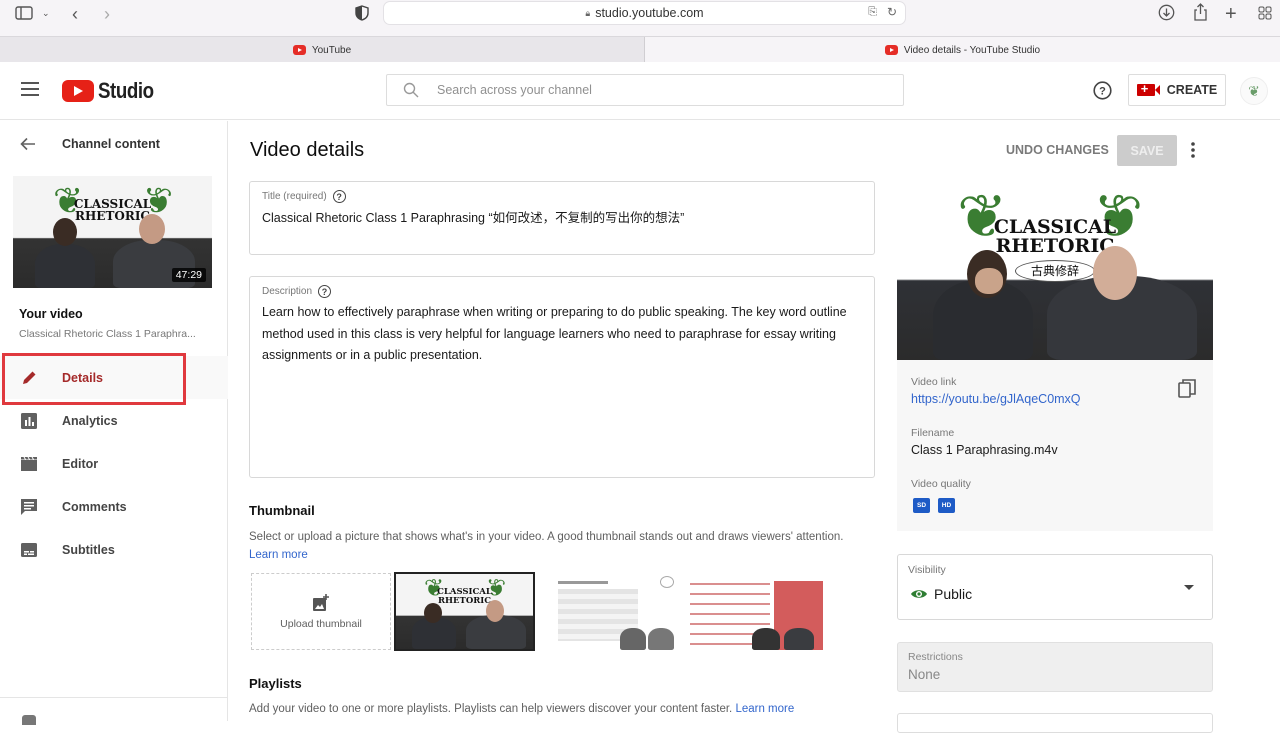 This screenshot has width=1280, height=733. What do you see at coordinates (1187, 391) in the screenshot?
I see `copy-icon` at bounding box center [1187, 391].